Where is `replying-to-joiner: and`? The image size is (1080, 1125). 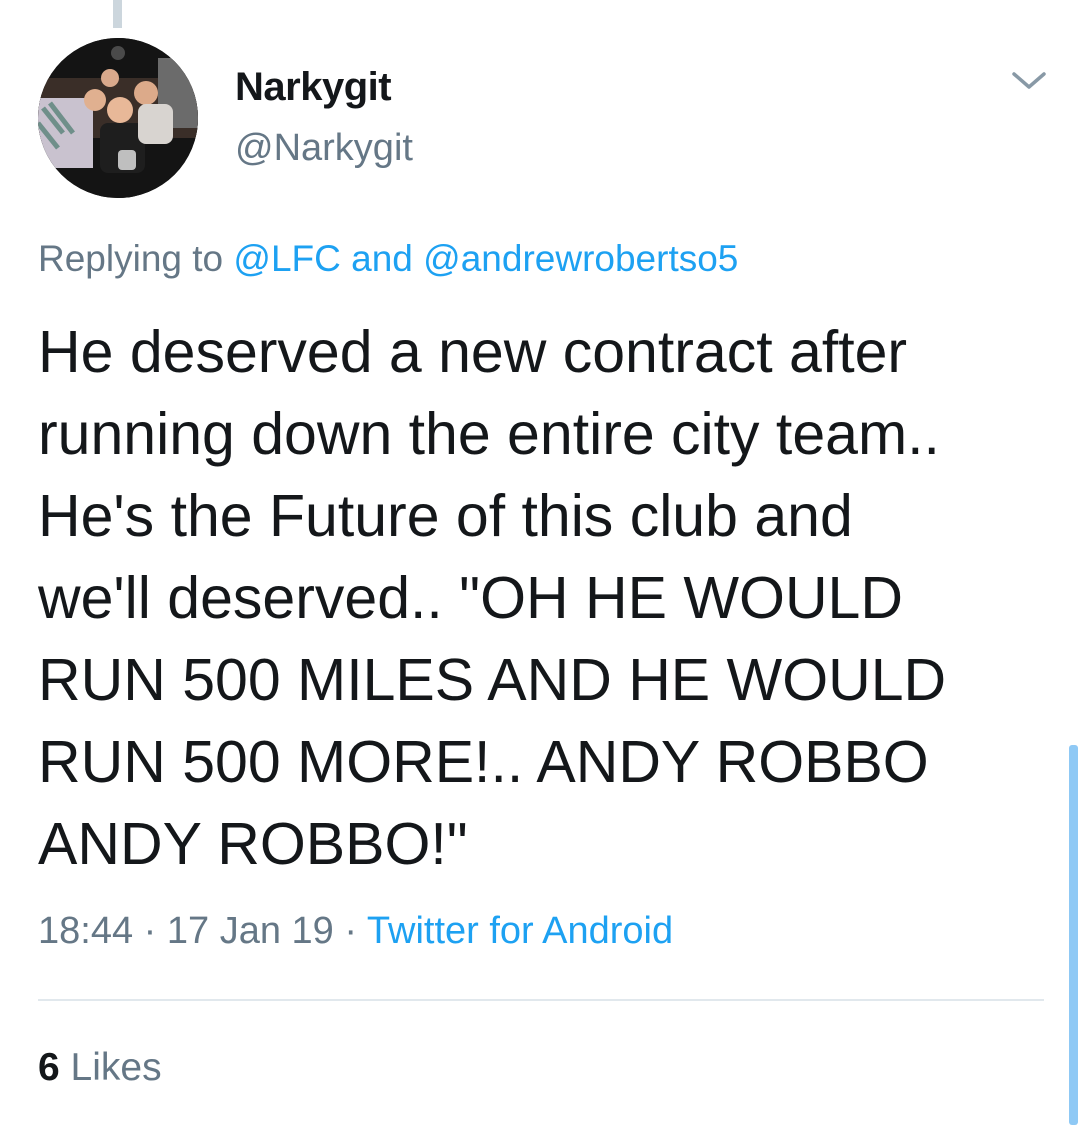 replying-to-joiner: and is located at coordinates (382, 258).